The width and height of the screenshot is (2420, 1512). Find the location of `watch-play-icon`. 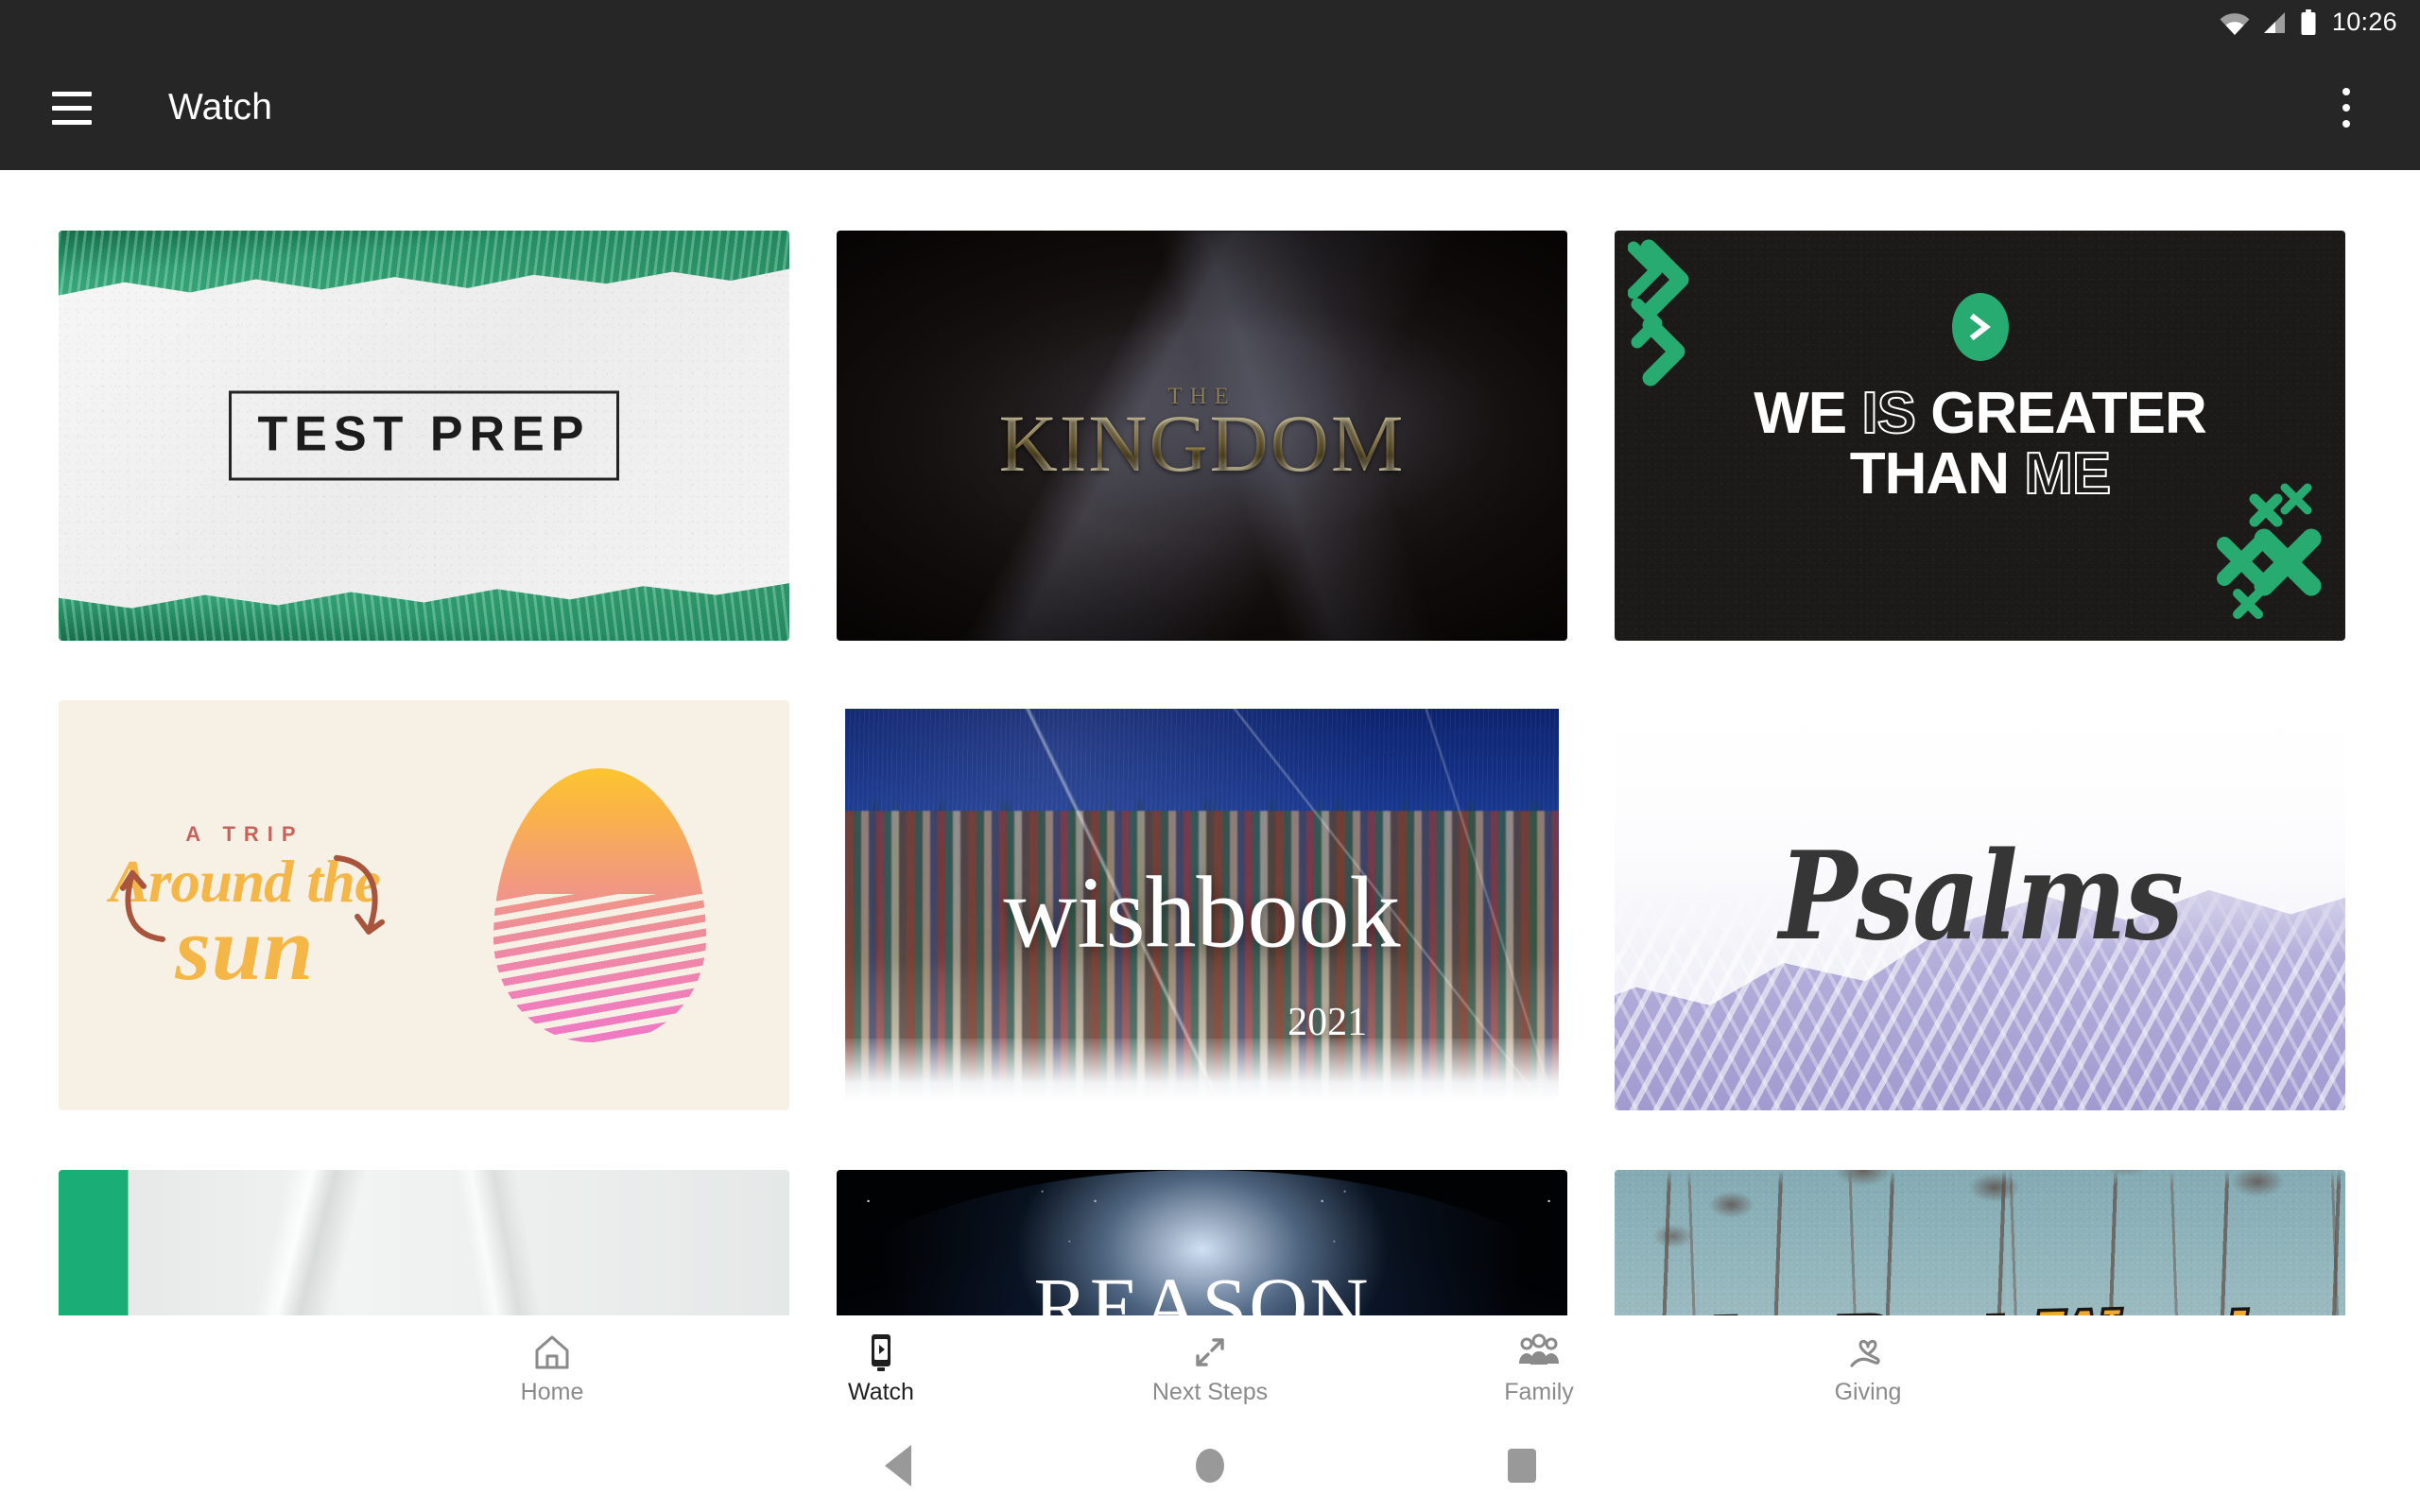

watch-play-icon is located at coordinates (881, 1352).